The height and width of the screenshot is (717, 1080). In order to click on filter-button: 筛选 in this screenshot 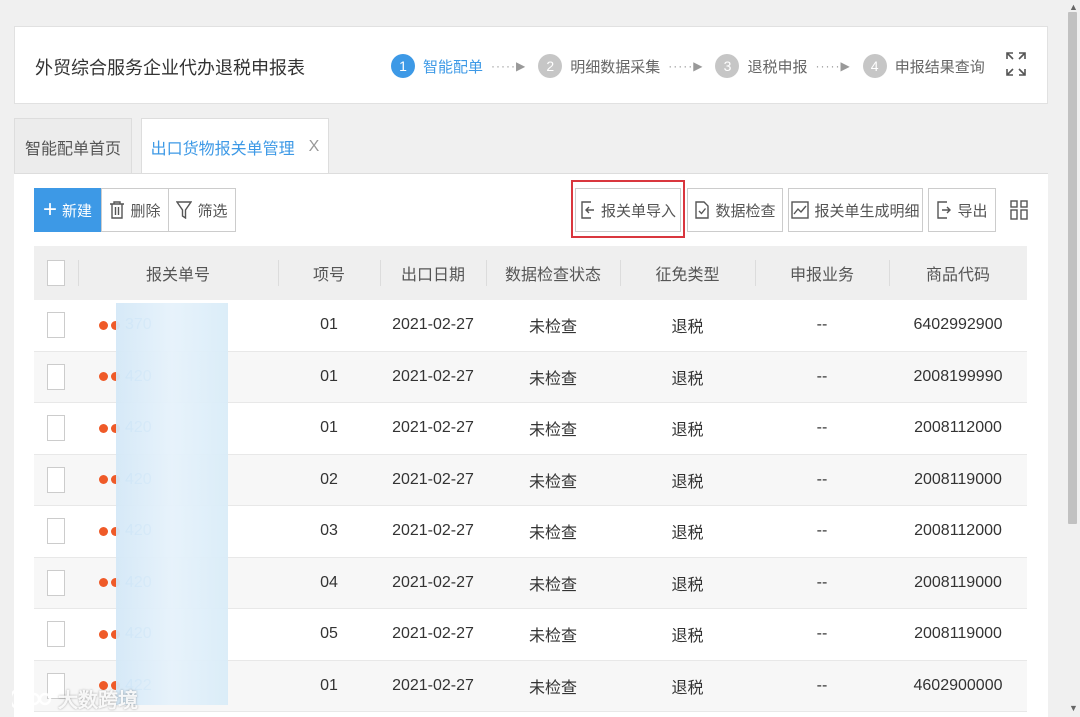, I will do `click(202, 210)`.